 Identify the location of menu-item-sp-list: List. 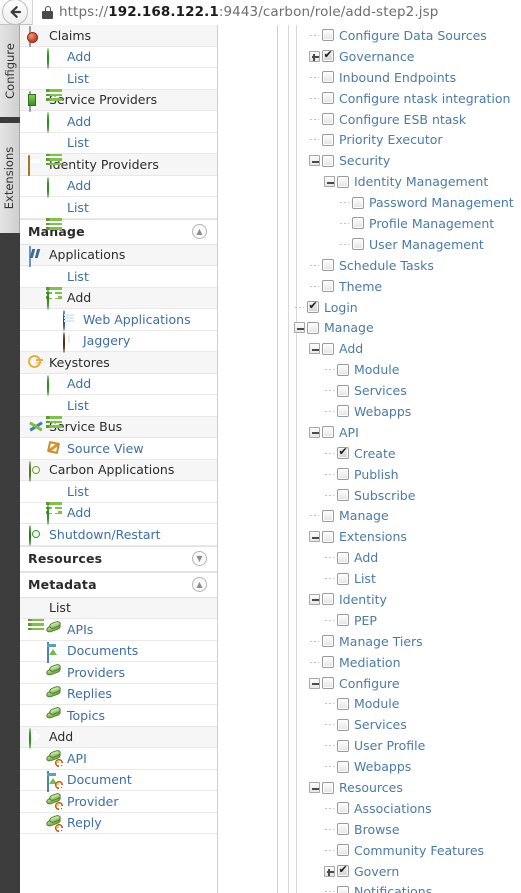
(118, 149).